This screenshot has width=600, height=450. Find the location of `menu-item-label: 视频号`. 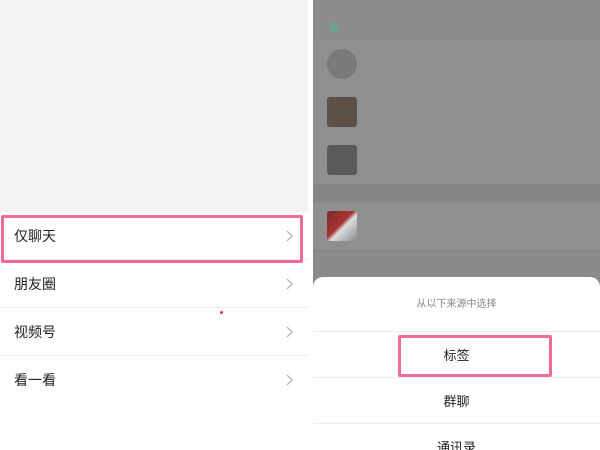

menu-item-label: 视频号 is located at coordinates (35, 332).